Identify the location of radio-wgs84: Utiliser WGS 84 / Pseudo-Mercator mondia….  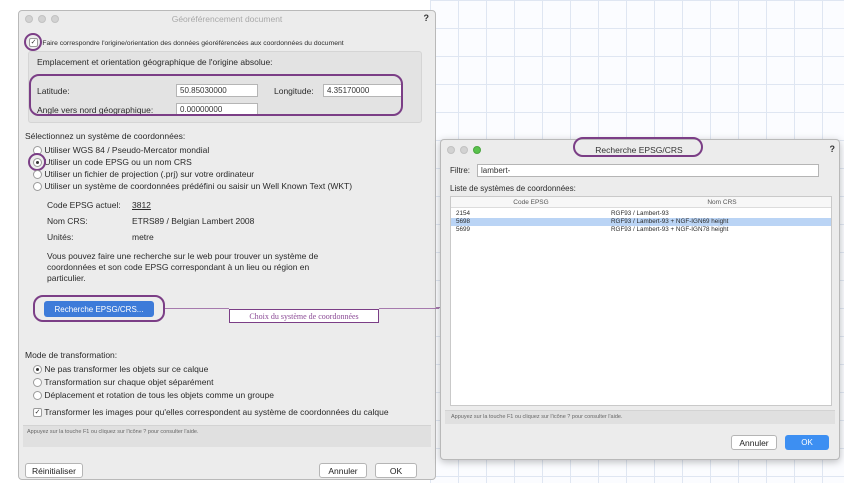
(121, 150).